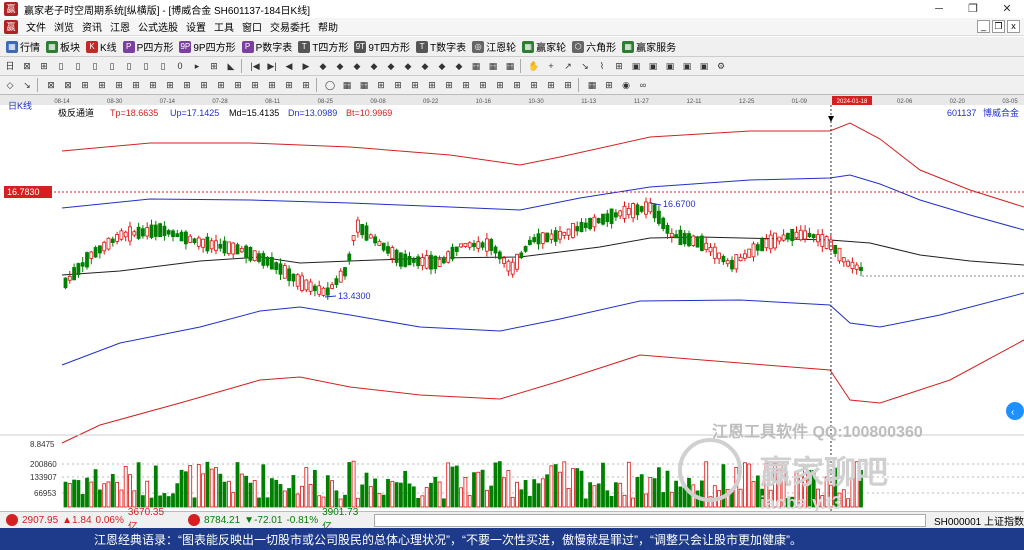  Describe the element at coordinates (551, 66) in the screenshot. I see `drawing-tool-icon: +` at that location.